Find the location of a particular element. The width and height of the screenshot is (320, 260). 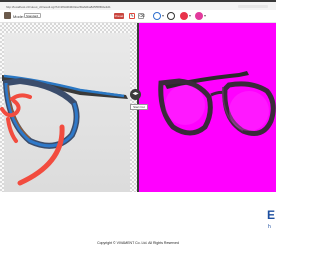

background-color-button is located at coordinates (199, 16).